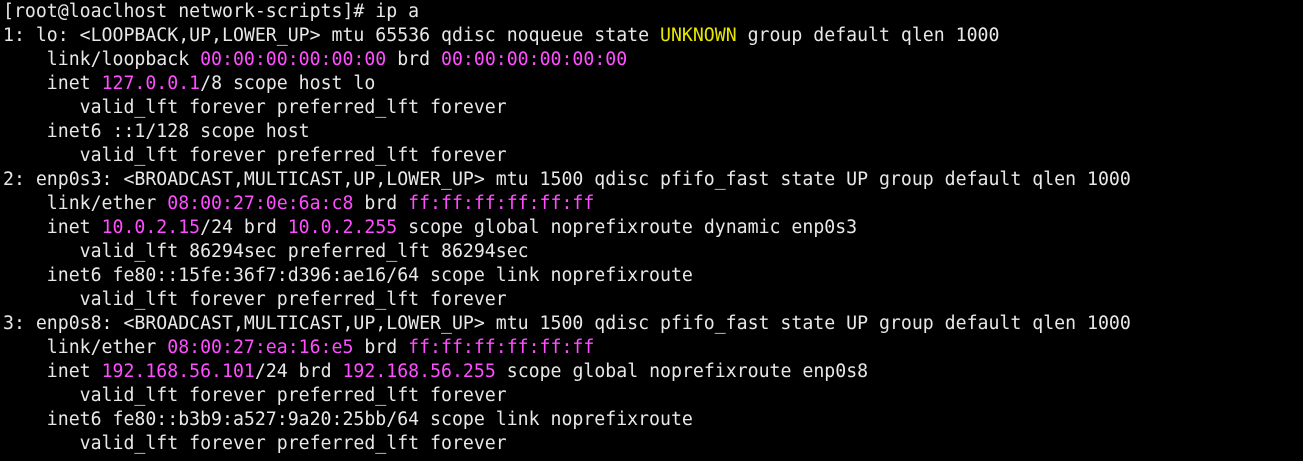 This screenshot has height=461, width=1303. Describe the element at coordinates (211, 11) in the screenshot. I see `command-text: [root@loaclhost network-scripts]# ip a` at that location.